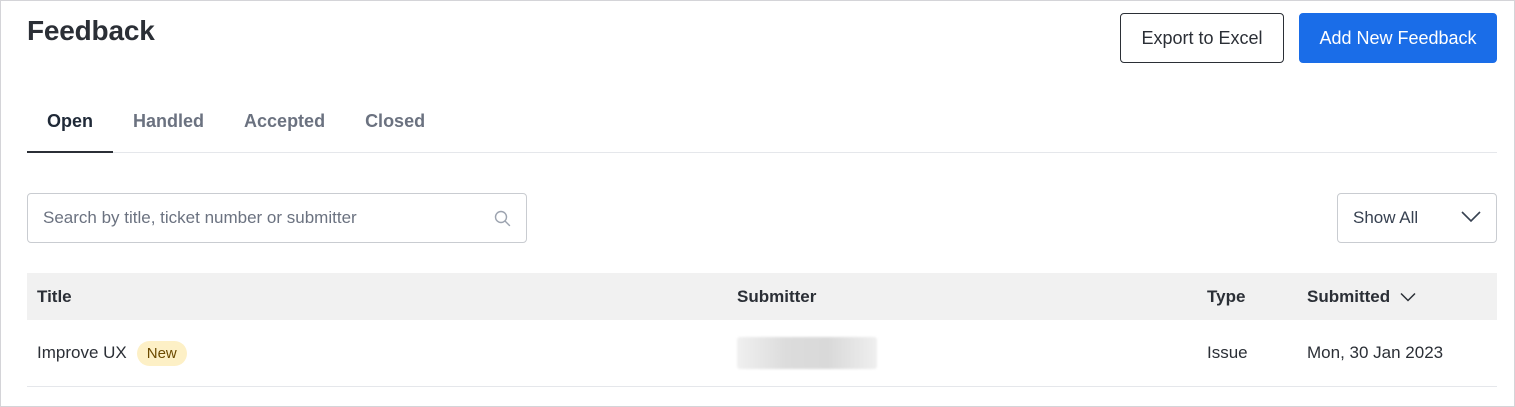 This screenshot has width=1515, height=407. Describe the element at coordinates (1375, 352) in the screenshot. I see `row-submitted-date: Mon, 30 Jan 2023` at that location.